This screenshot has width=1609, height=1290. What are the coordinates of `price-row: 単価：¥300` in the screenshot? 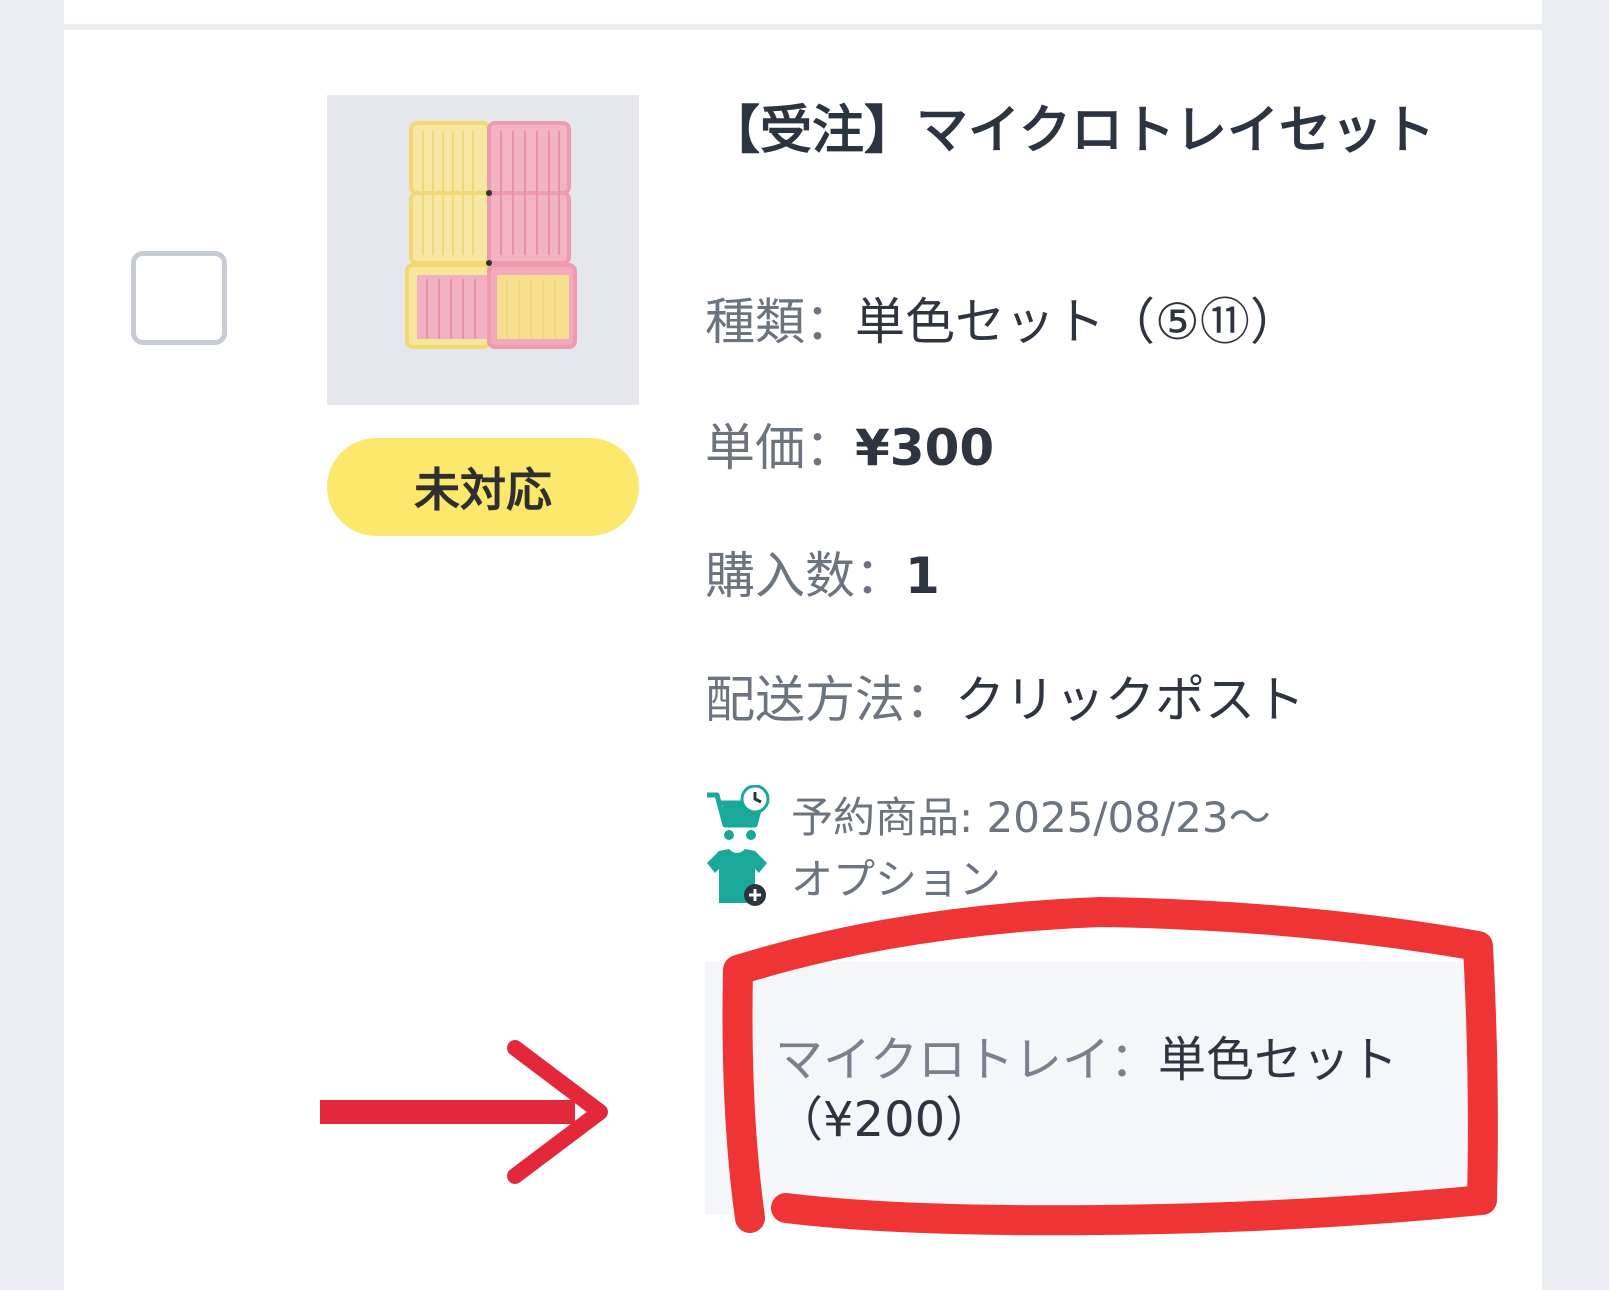 It's located at (849, 444).